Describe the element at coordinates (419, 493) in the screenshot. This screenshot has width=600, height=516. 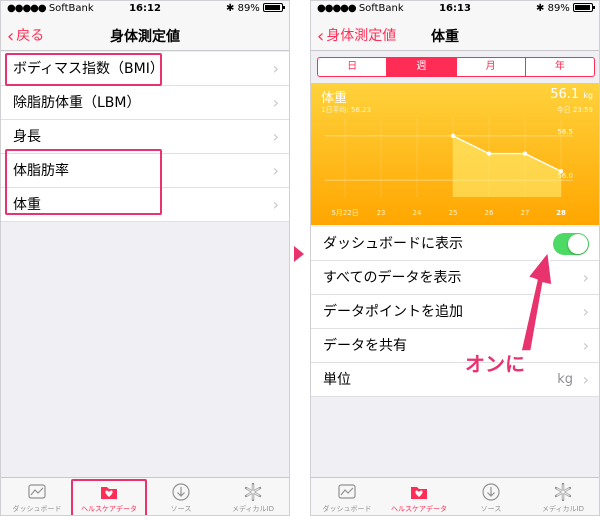
I see `healthcare-data-icon` at that location.